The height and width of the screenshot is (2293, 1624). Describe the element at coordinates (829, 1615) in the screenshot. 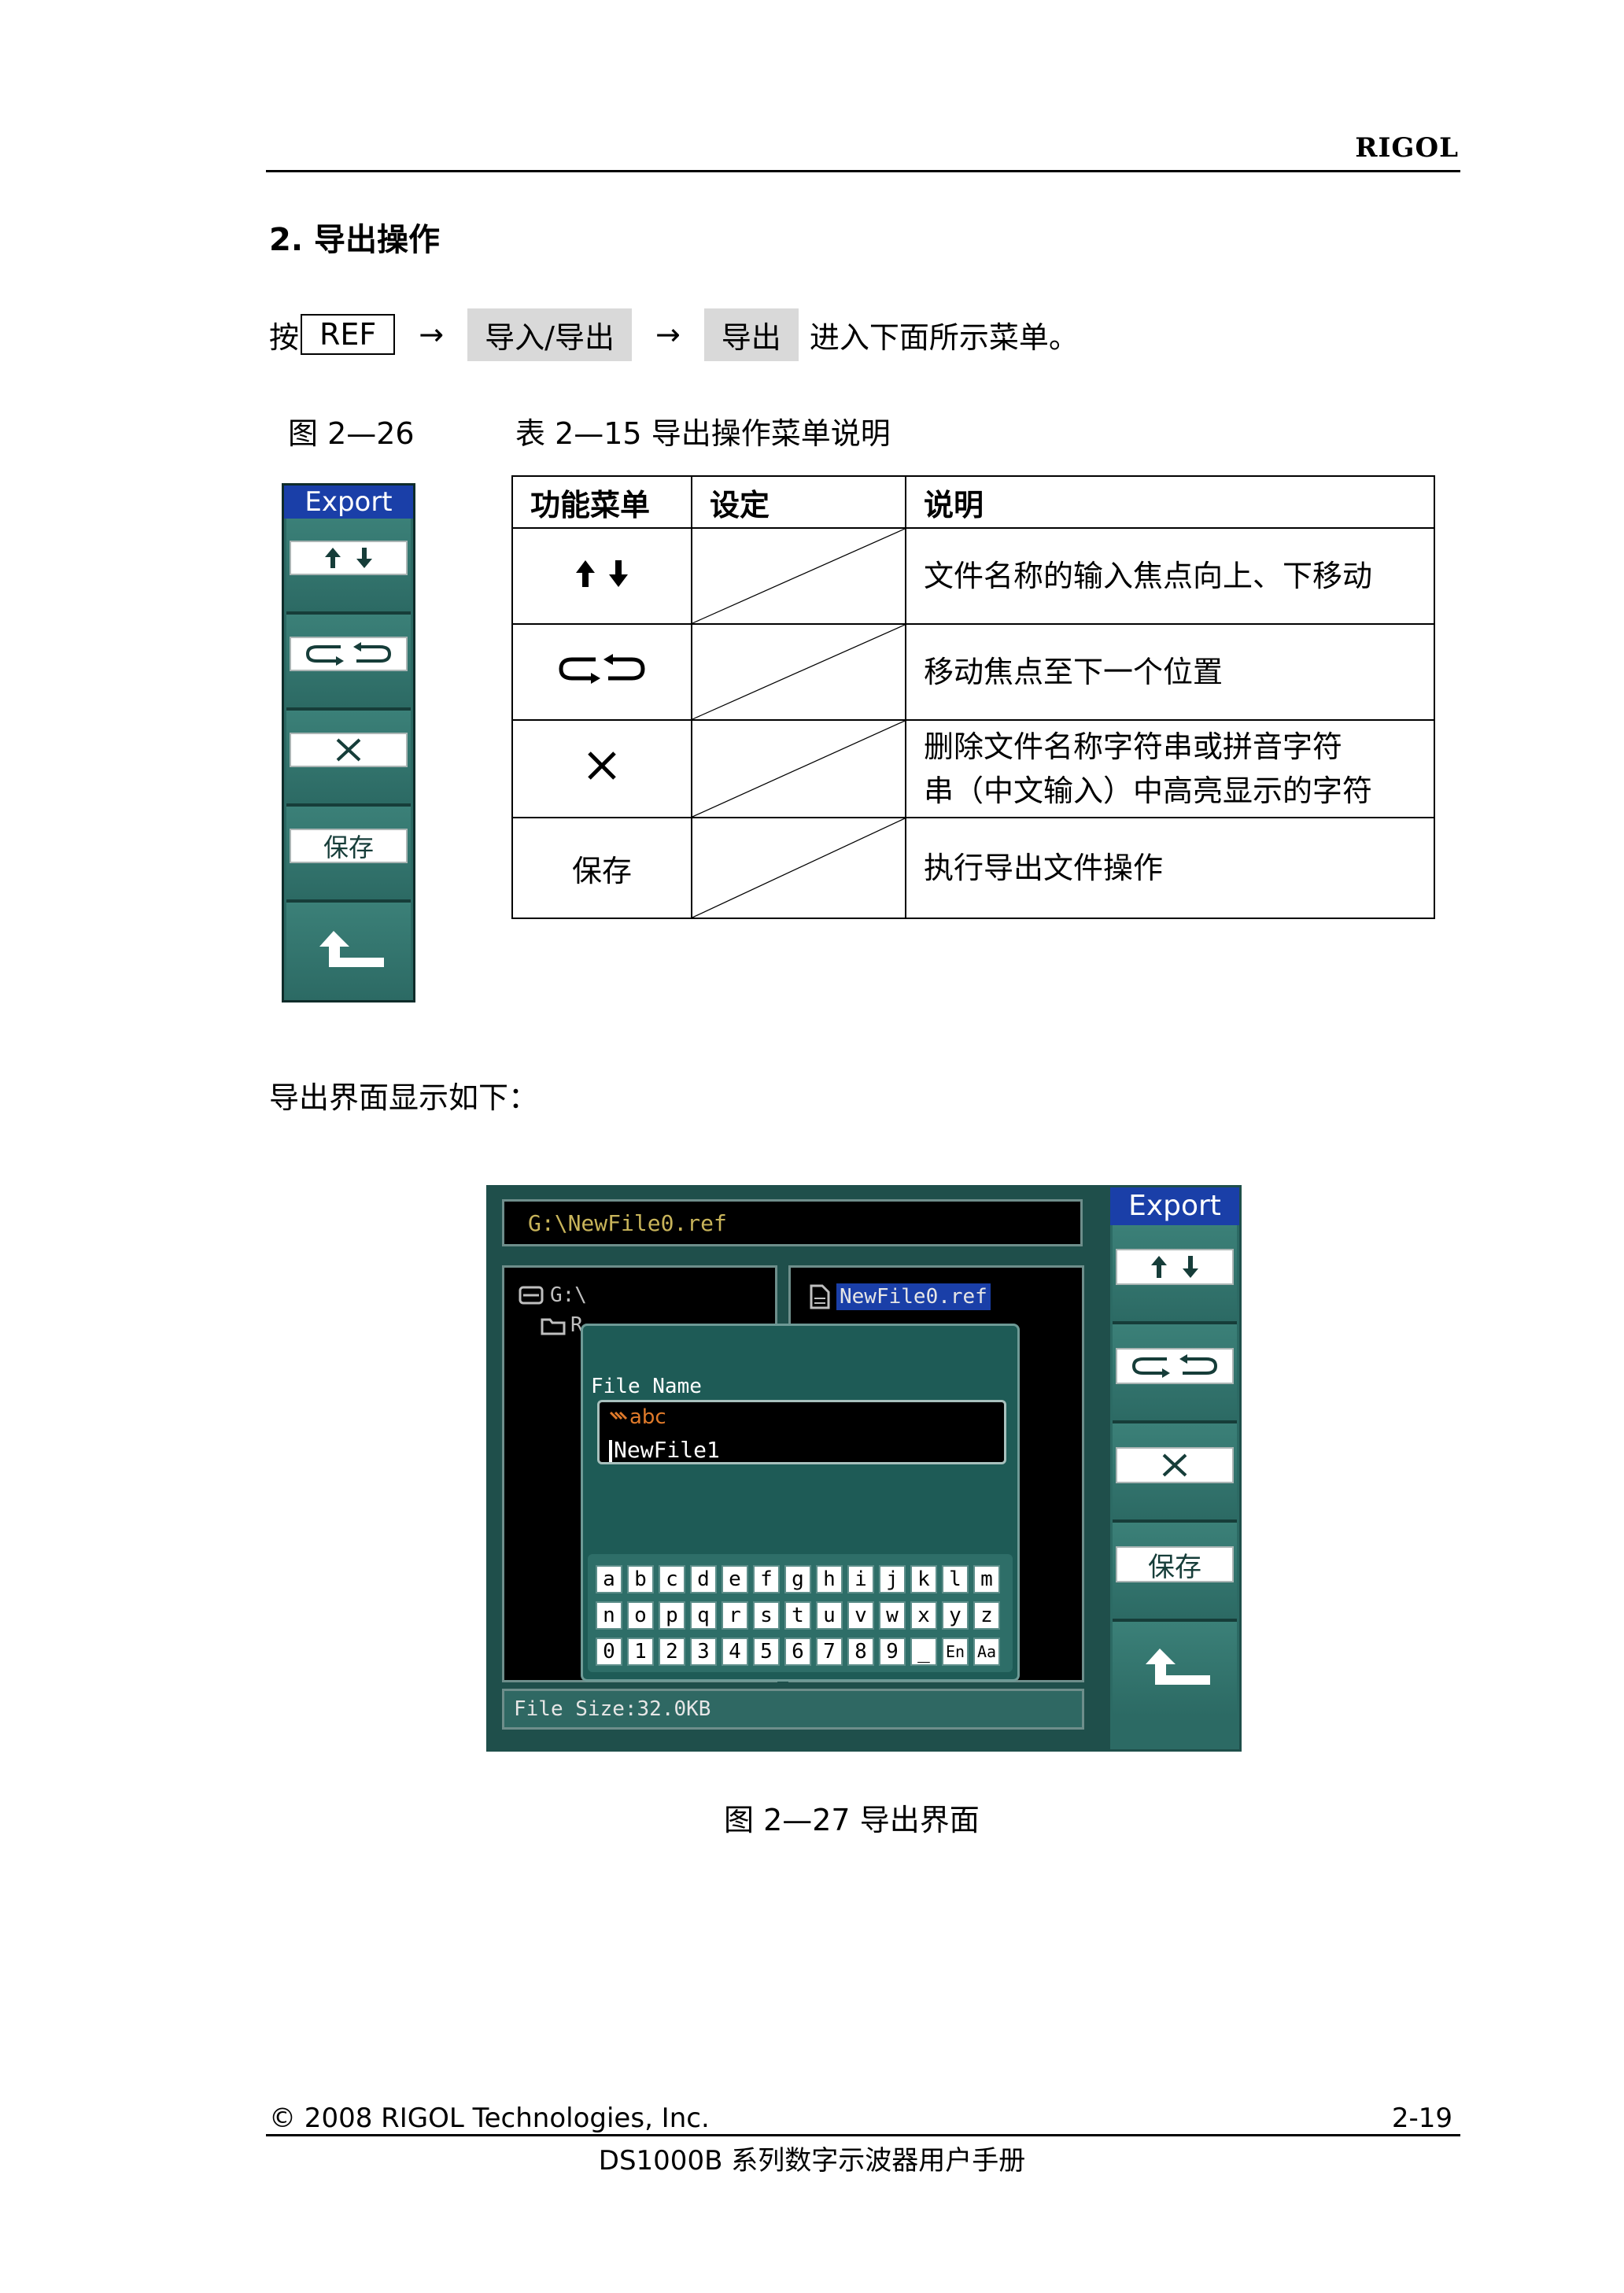

I see `keyboard-key: u` at that location.